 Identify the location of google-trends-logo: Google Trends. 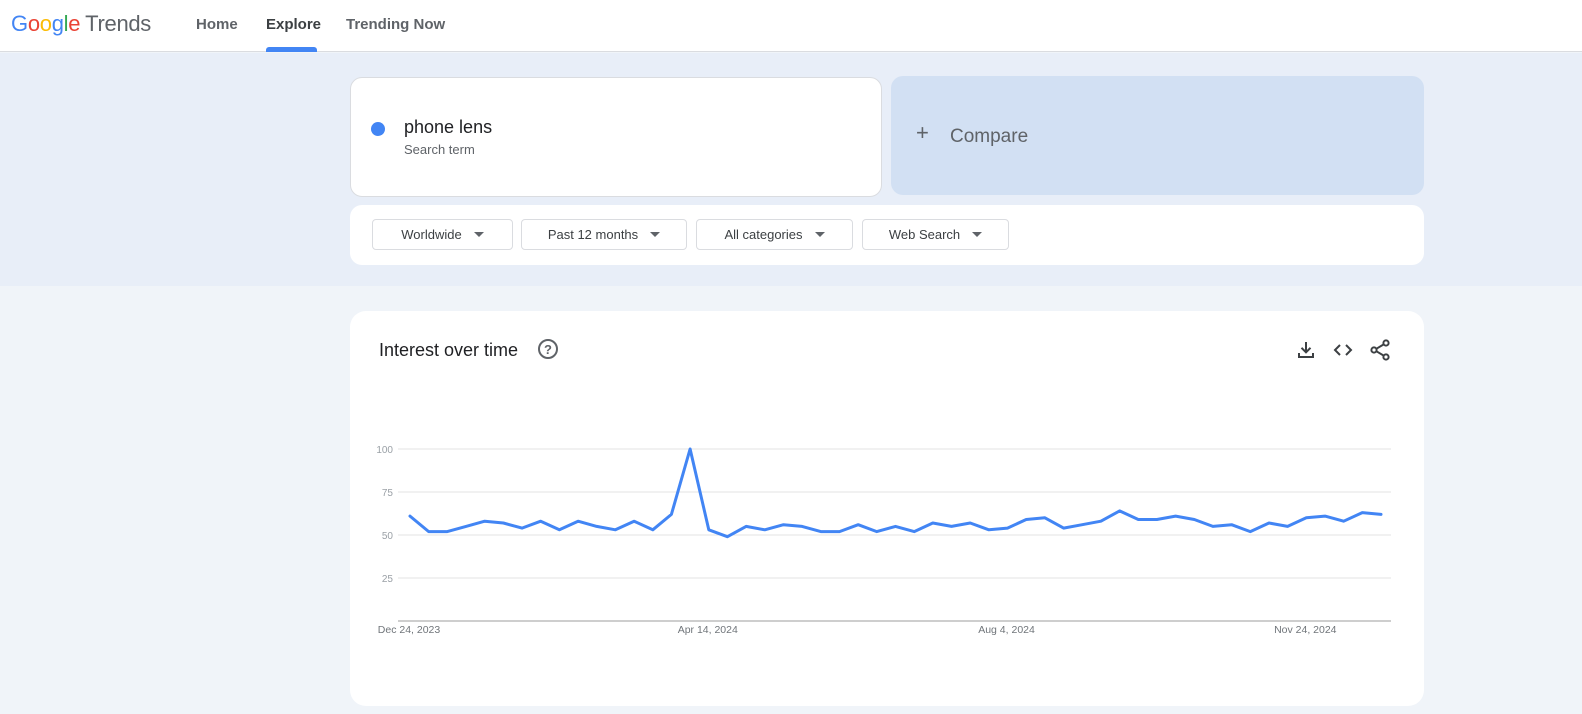
(81, 24).